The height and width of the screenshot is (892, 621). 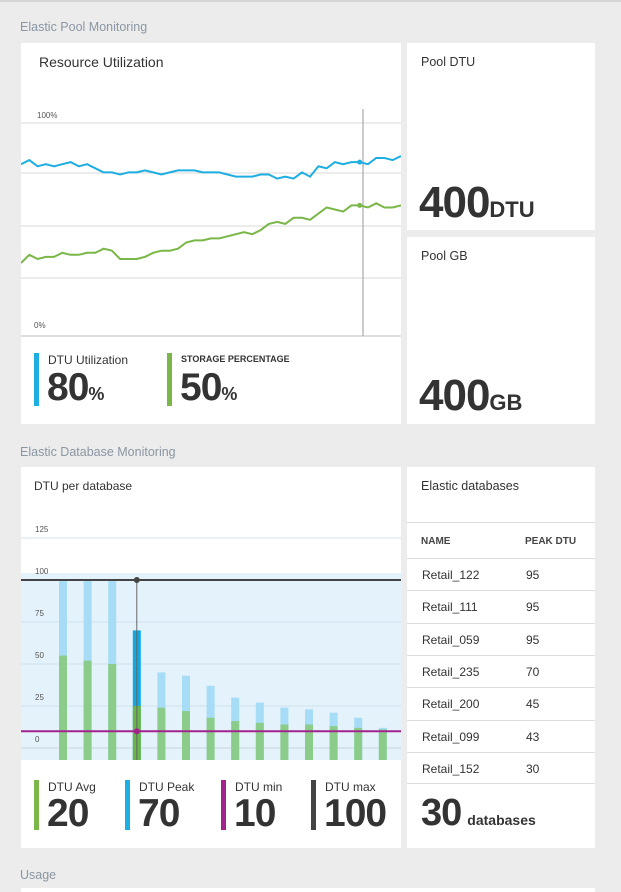 What do you see at coordinates (98, 452) in the screenshot?
I see `database-section-label: Elastic Database Monitoring` at bounding box center [98, 452].